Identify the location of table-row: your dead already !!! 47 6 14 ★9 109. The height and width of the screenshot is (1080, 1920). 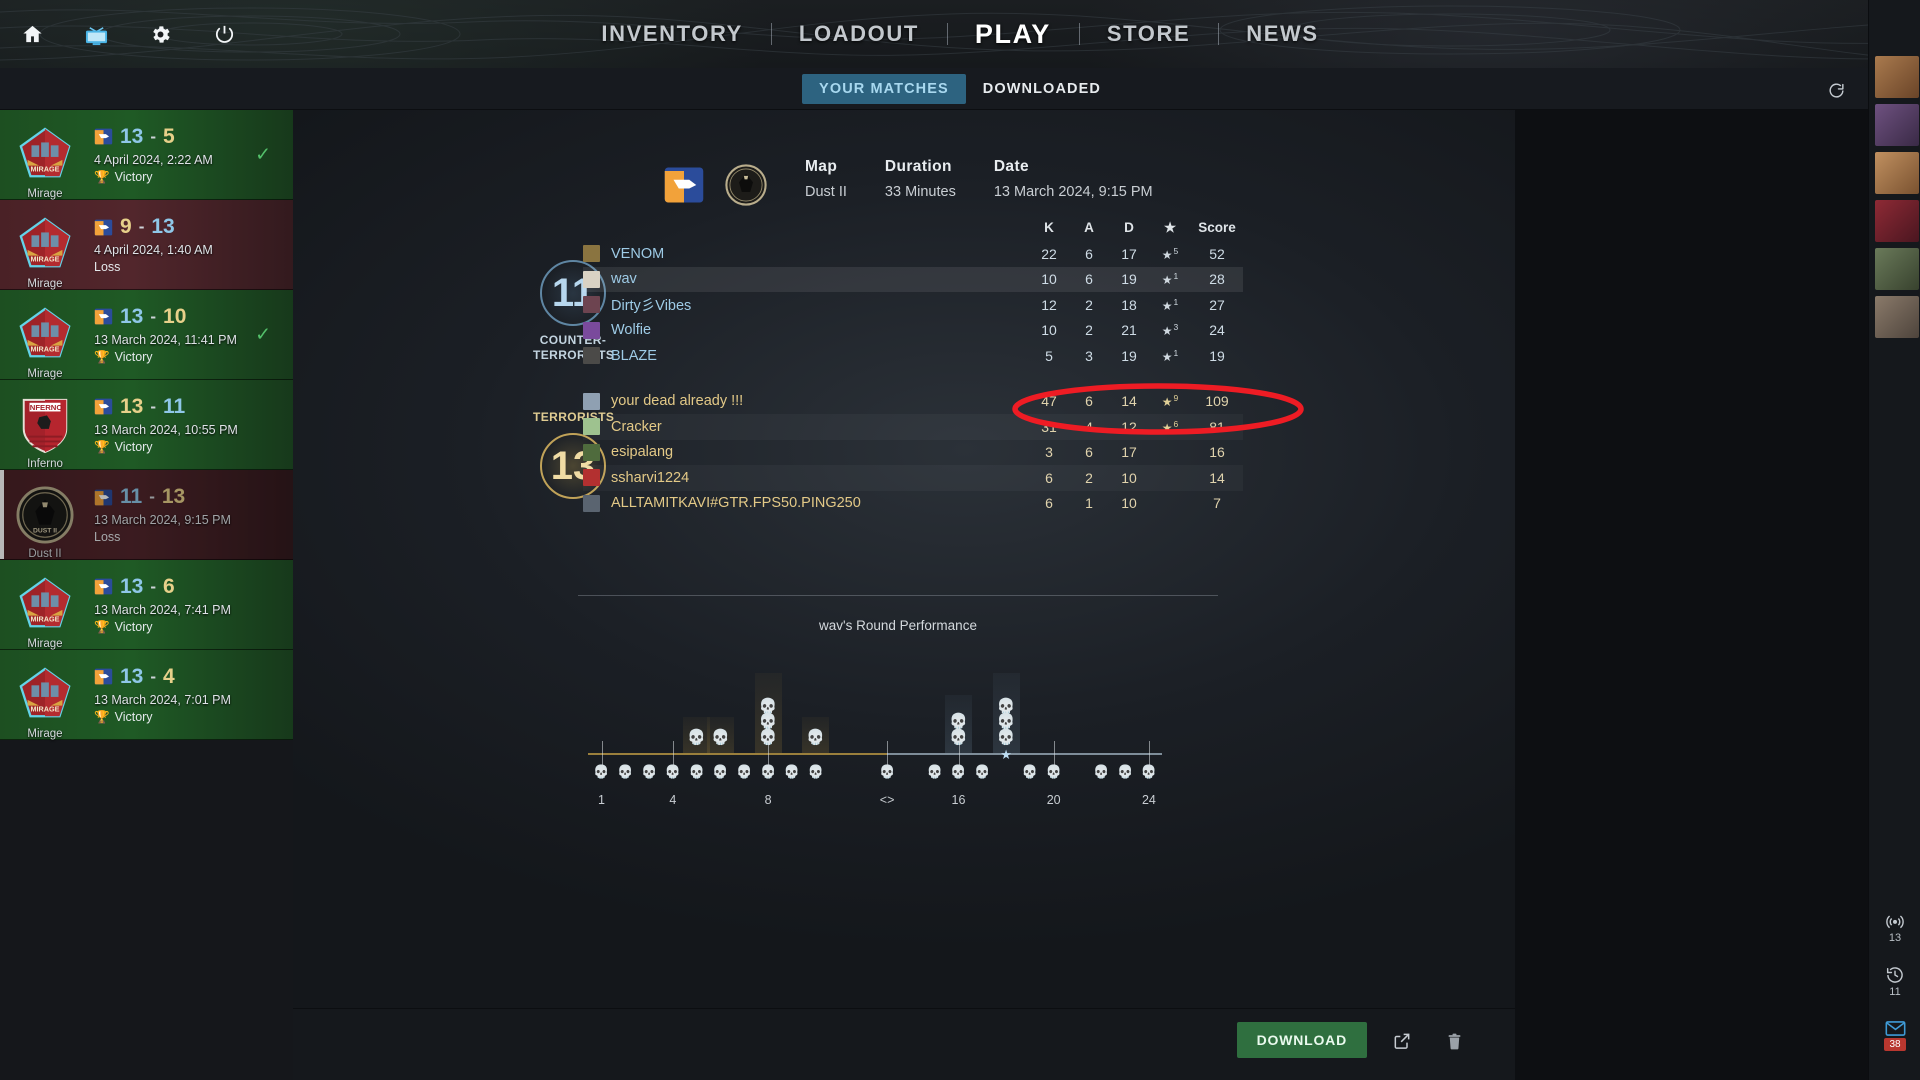
(913, 402).